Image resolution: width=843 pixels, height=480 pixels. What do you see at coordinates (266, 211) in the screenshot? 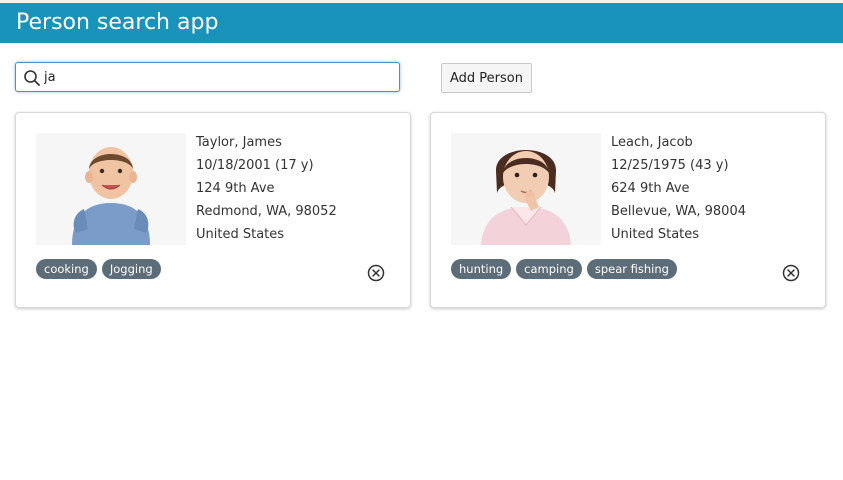
I see `person-city: Redmond, WA, 98052` at bounding box center [266, 211].